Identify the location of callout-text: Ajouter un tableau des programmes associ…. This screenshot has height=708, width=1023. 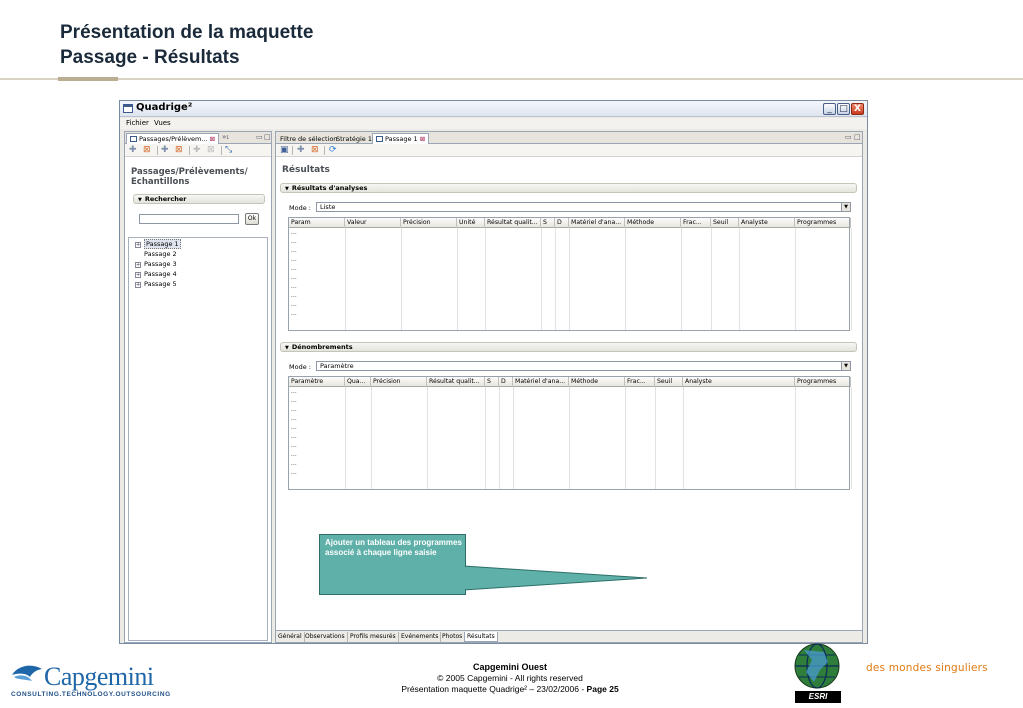
(393, 547).